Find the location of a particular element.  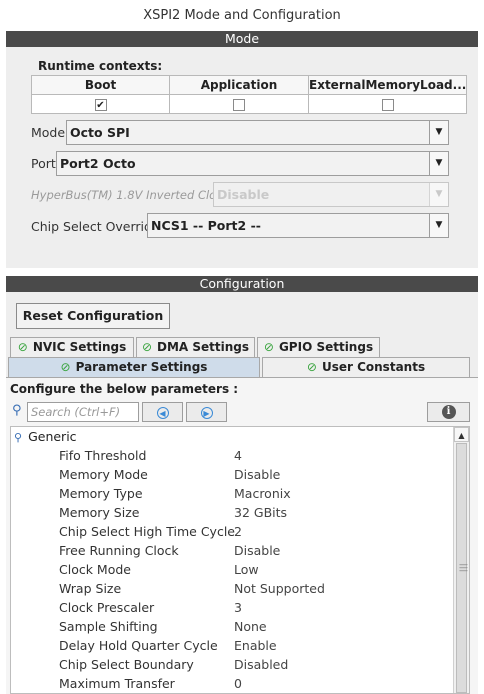

application-checkbox is located at coordinates (239, 104).